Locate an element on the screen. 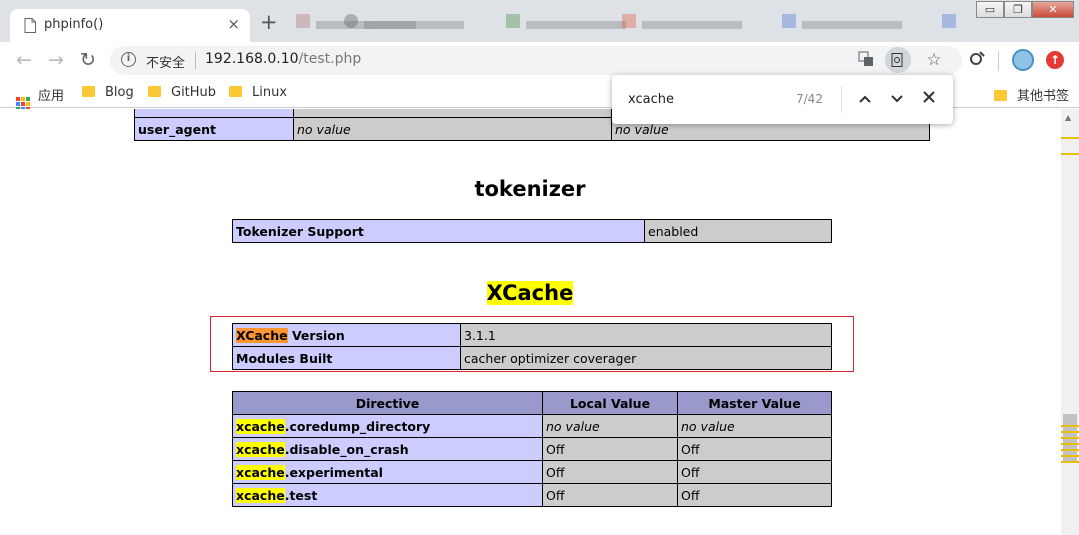 The height and width of the screenshot is (535, 1079). bookmark-label: GitHub is located at coordinates (194, 92).